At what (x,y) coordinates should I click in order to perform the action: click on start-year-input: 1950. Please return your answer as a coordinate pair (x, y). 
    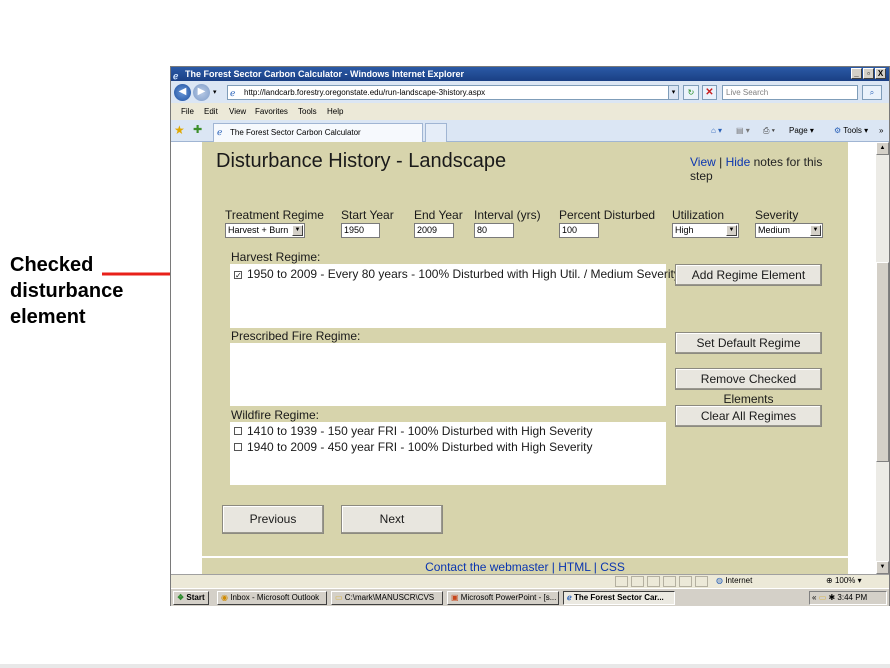
    Looking at the image, I should click on (360, 230).